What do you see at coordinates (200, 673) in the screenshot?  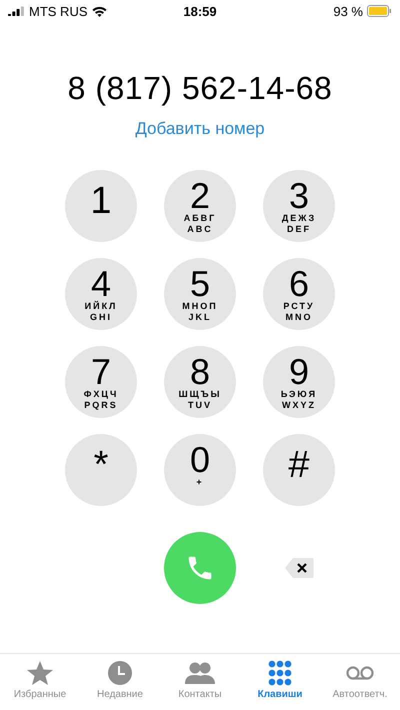 I see `people-icon` at bounding box center [200, 673].